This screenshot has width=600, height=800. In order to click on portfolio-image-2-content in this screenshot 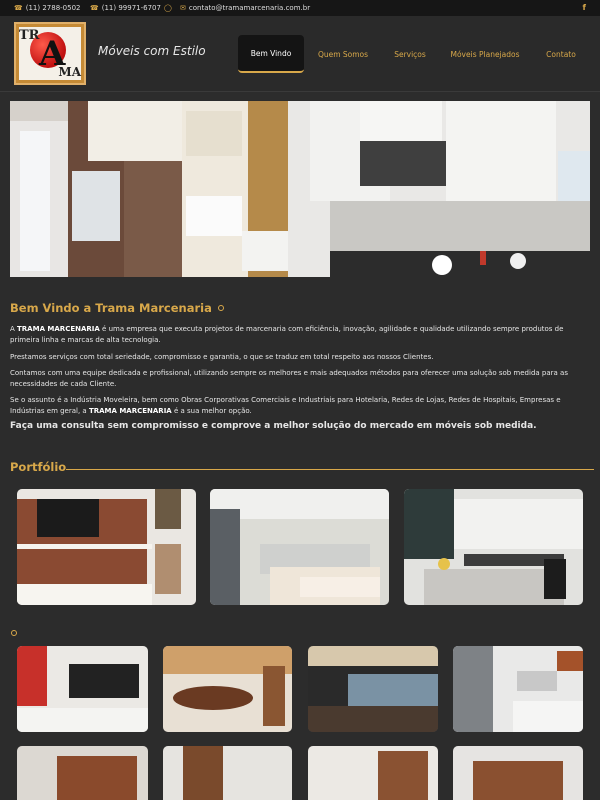, I will do `click(299, 547)`.